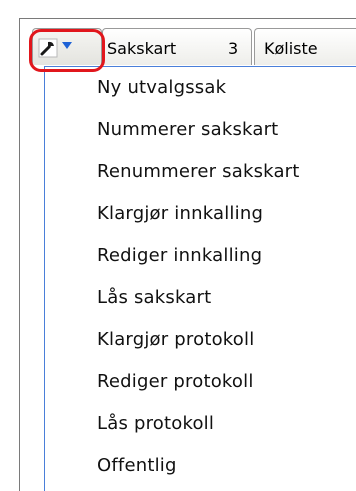 The height and width of the screenshot is (491, 356). I want to click on tab-sakskart: Sakskart 3, so click(177, 46).